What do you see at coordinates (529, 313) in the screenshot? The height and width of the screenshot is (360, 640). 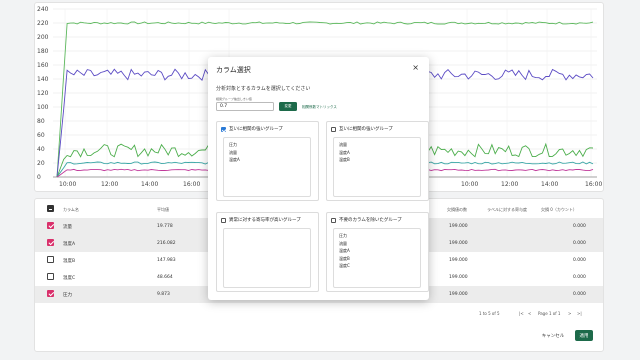 I see `prev-page-button: <` at bounding box center [529, 313].